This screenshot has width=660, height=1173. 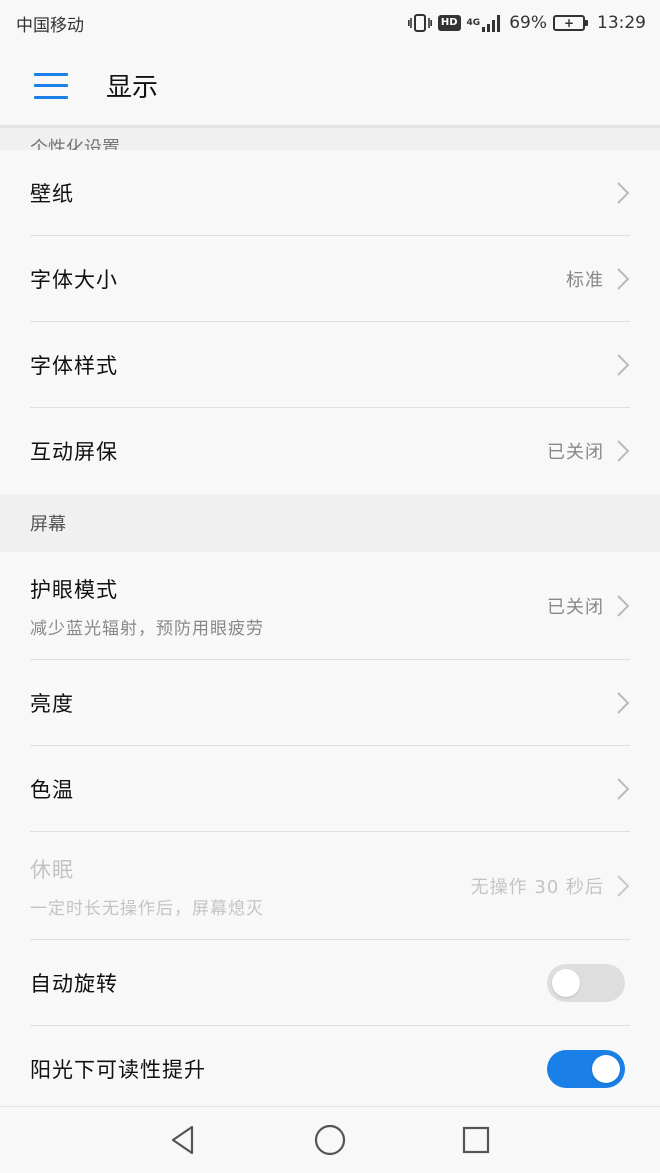 I want to click on row-title: 色温, so click(x=52, y=790).